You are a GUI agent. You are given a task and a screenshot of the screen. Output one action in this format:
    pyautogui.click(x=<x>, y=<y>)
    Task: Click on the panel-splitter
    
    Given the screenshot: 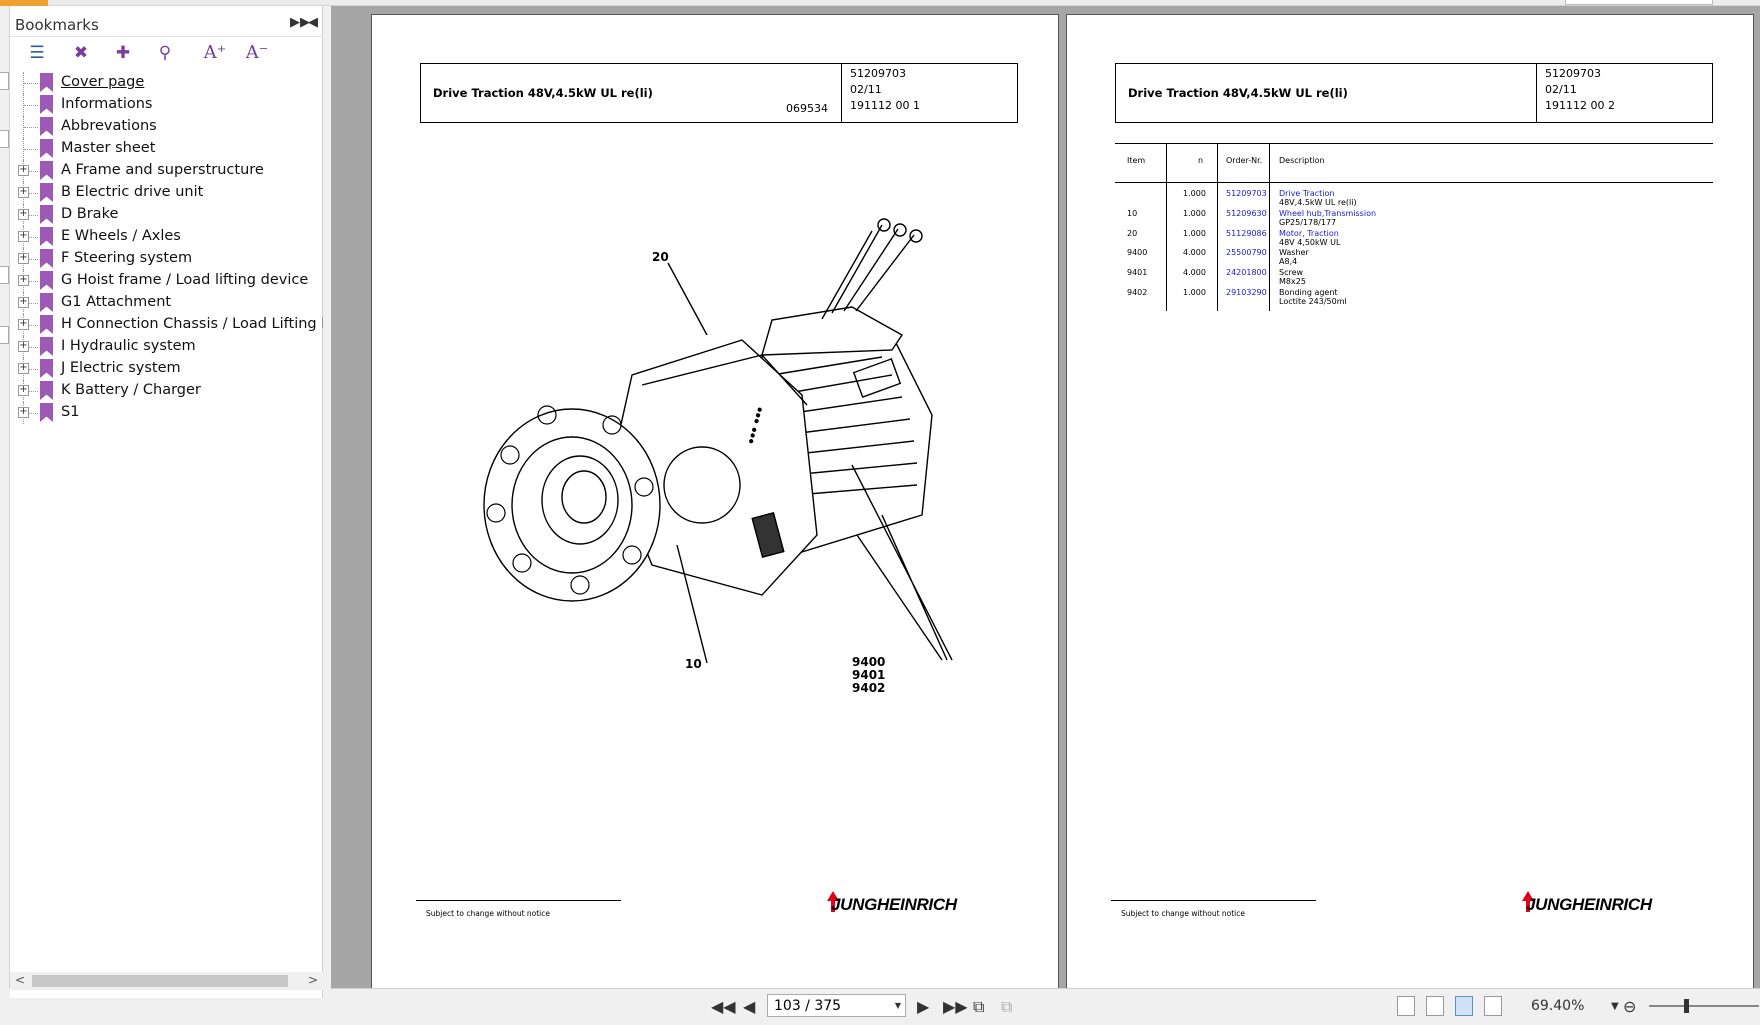 What is the action you would take?
    pyautogui.click(x=327, y=502)
    